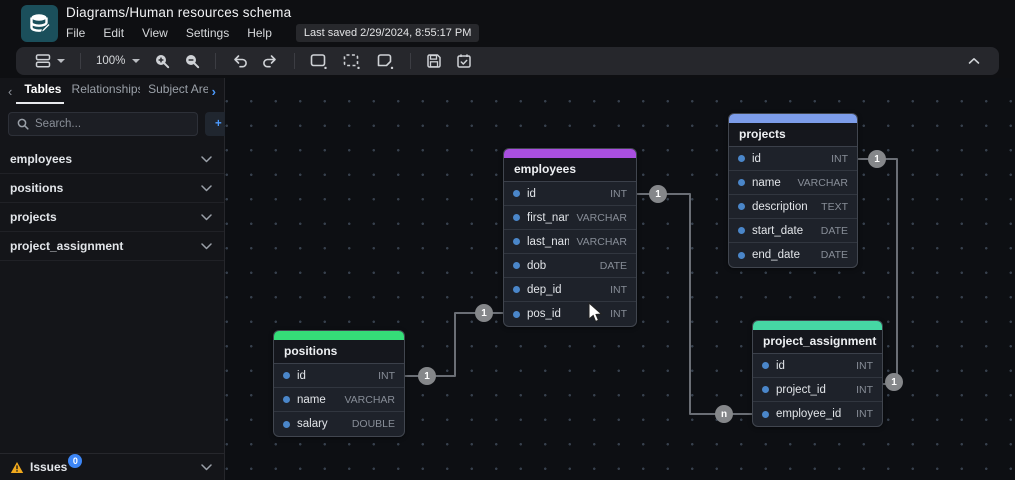  Describe the element at coordinates (206, 467) in the screenshot. I see `issues-chevron-icon` at that location.